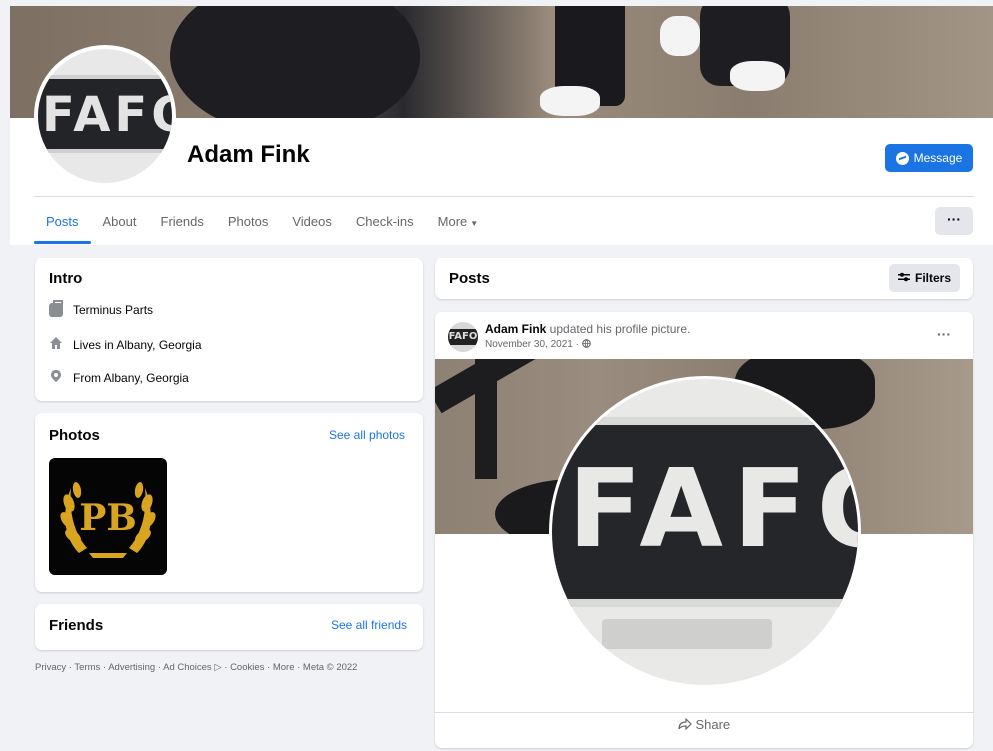 The width and height of the screenshot is (993, 751). I want to click on friends-title: Friends, so click(76, 625).